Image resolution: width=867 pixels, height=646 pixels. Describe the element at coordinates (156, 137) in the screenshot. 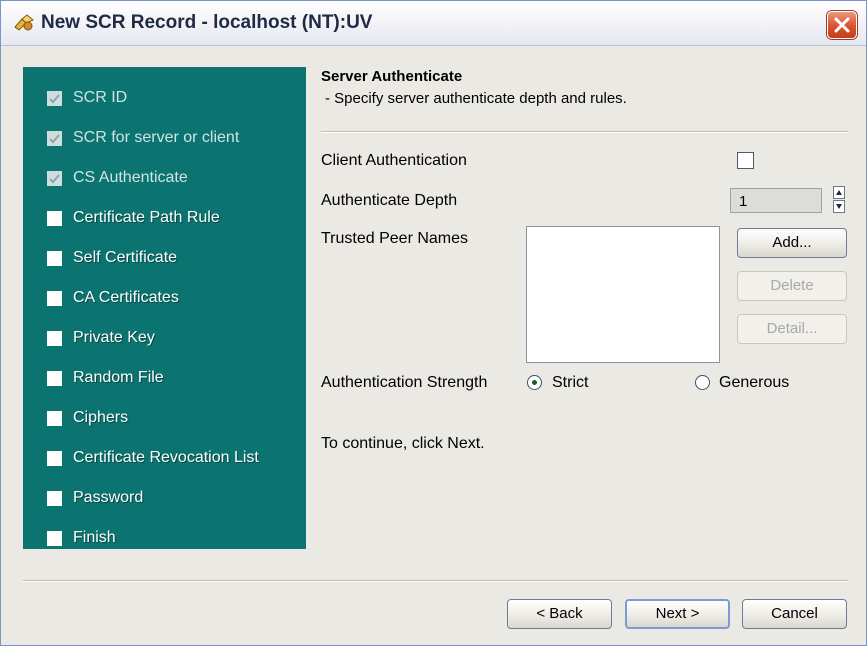

I see `step-label: SCR for server or client` at that location.